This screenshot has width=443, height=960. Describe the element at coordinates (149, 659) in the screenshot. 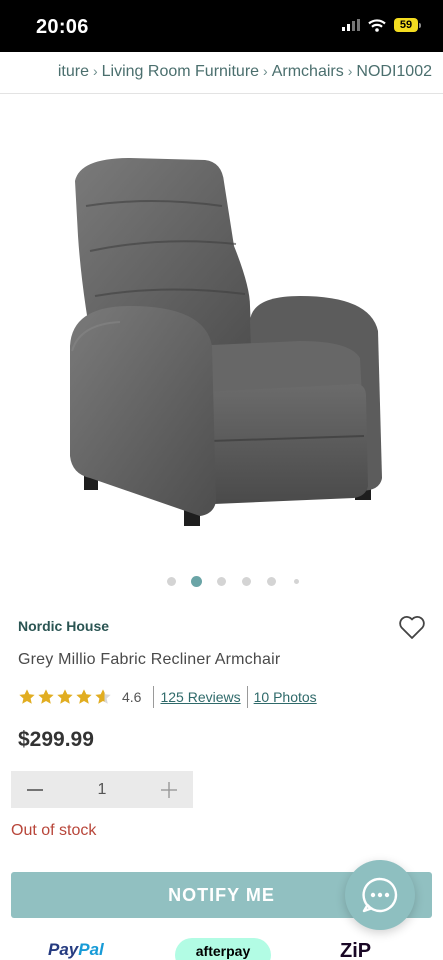

I see `product-title: Grey Millio Fabric Recliner Armchair` at that location.